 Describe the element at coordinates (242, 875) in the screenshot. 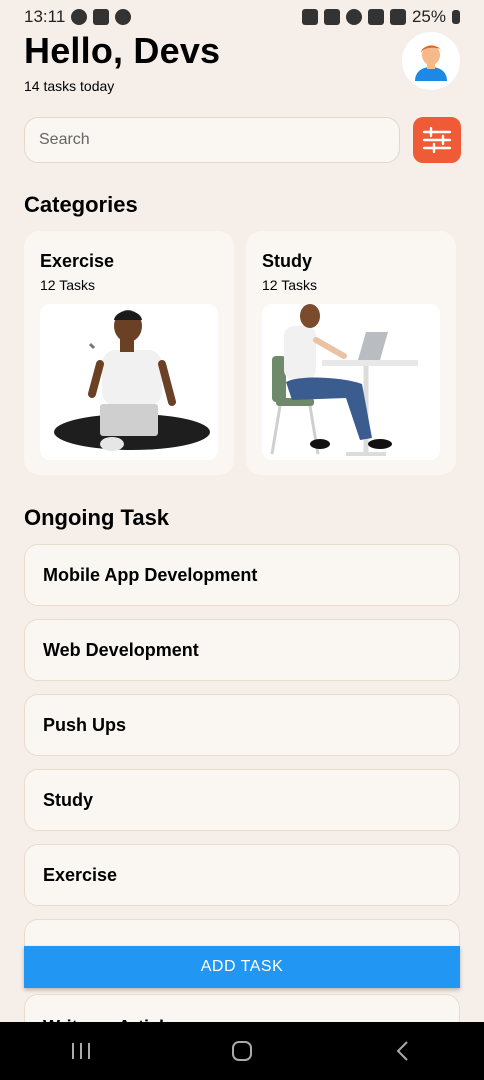

I see `task-item: Exercise` at that location.